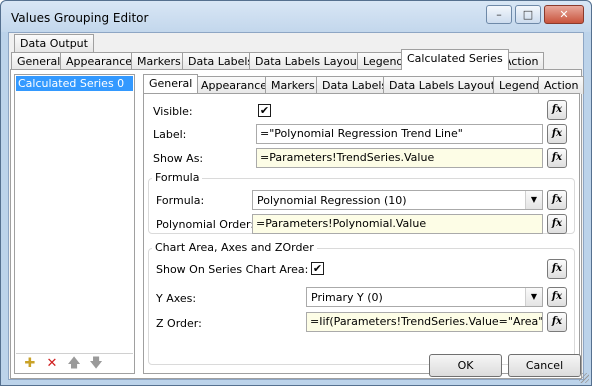  I want to click on tab-data-labels: Data Labels, so click(221, 61).